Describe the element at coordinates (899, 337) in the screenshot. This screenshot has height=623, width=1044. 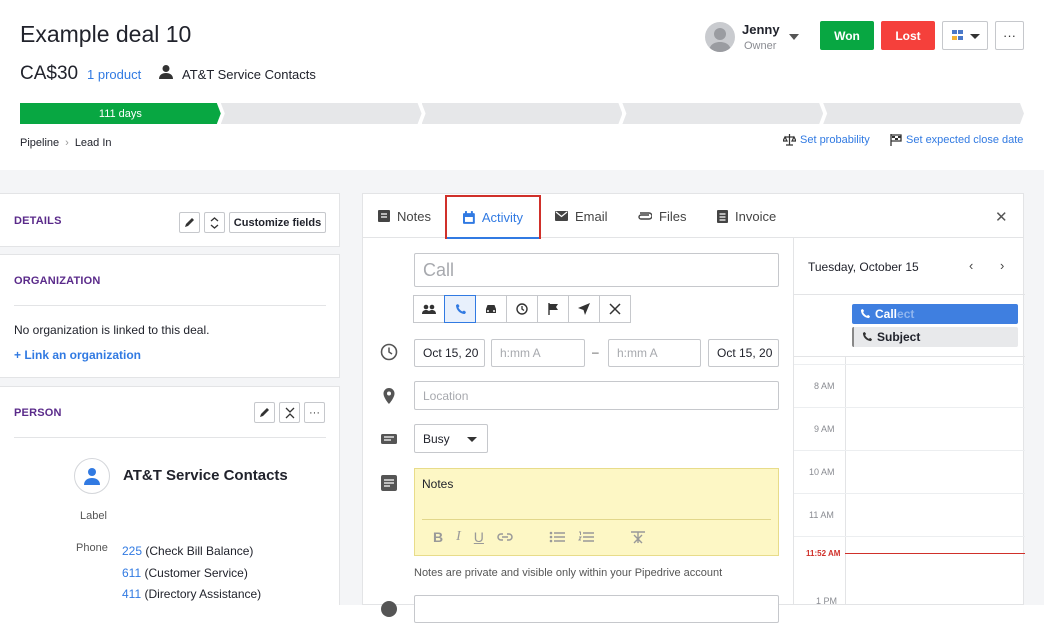
I see `event-label: Subject` at that location.